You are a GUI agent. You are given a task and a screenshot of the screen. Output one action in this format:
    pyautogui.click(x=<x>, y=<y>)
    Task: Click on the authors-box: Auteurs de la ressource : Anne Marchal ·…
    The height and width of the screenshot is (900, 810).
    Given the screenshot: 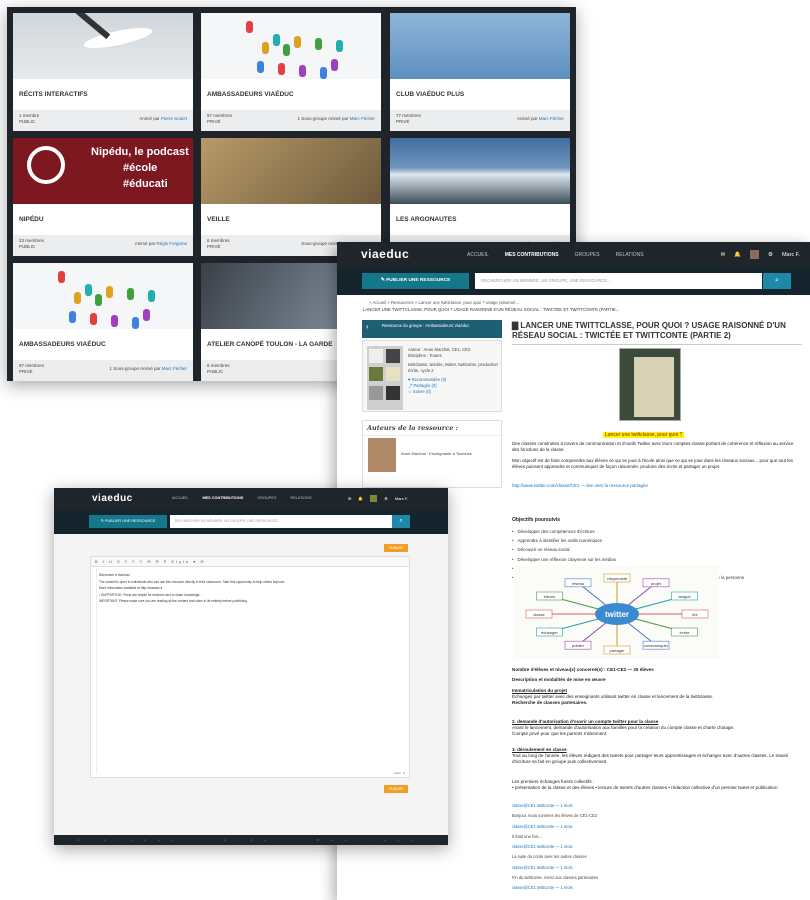 What is the action you would take?
    pyautogui.click(x=432, y=454)
    